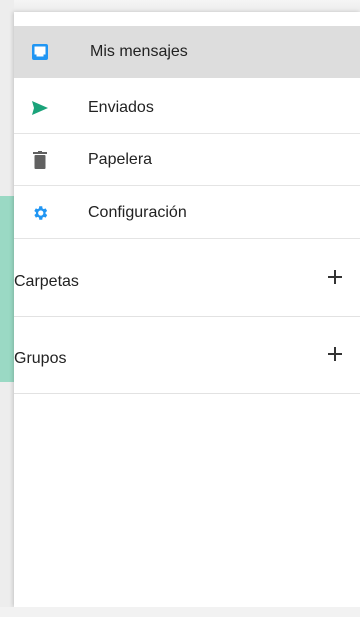 The width and height of the screenshot is (360, 617). I want to click on nav-item-papelera: Papelera, so click(187, 160).